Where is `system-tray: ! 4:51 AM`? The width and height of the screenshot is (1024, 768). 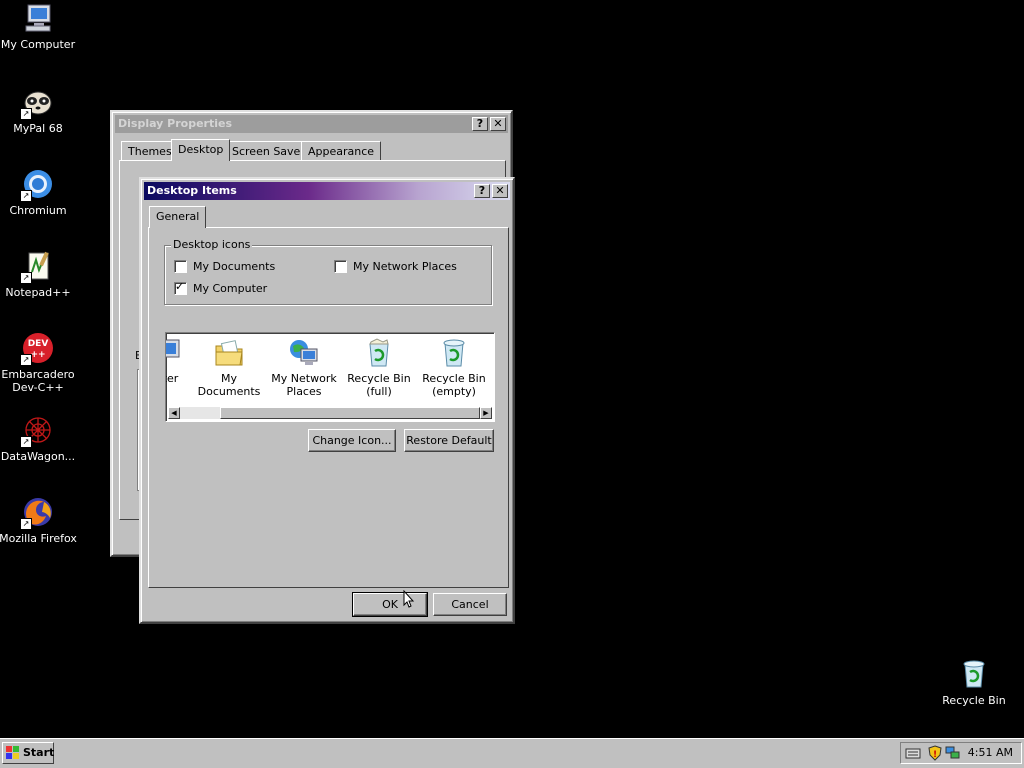 system-tray: ! 4:51 AM is located at coordinates (961, 753).